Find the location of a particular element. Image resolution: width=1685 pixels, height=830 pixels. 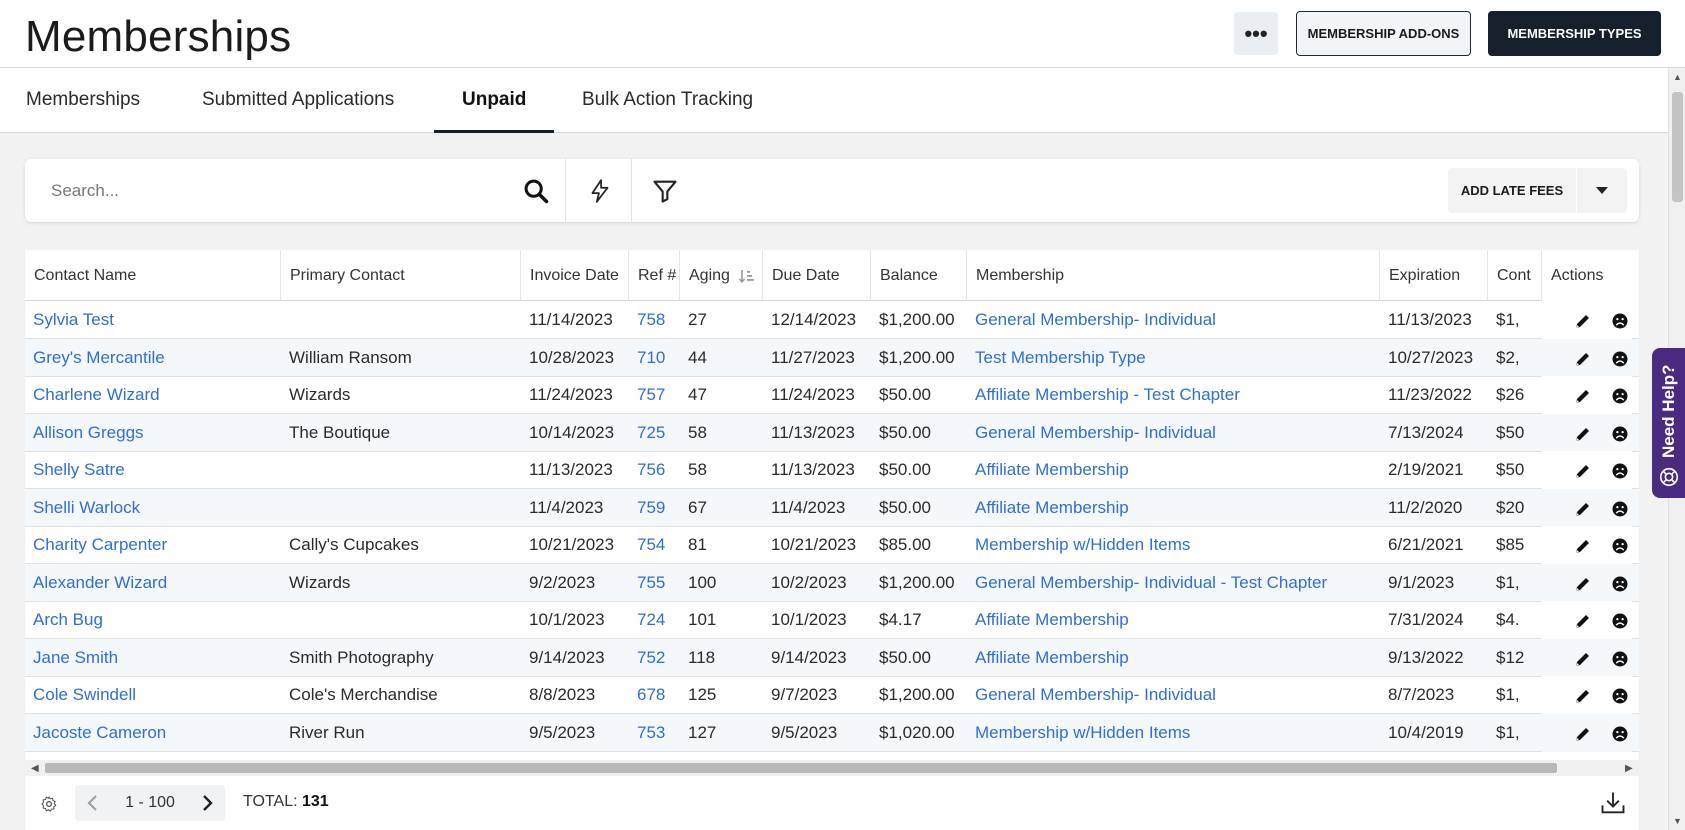

previous-page-icon is located at coordinates (93, 803).